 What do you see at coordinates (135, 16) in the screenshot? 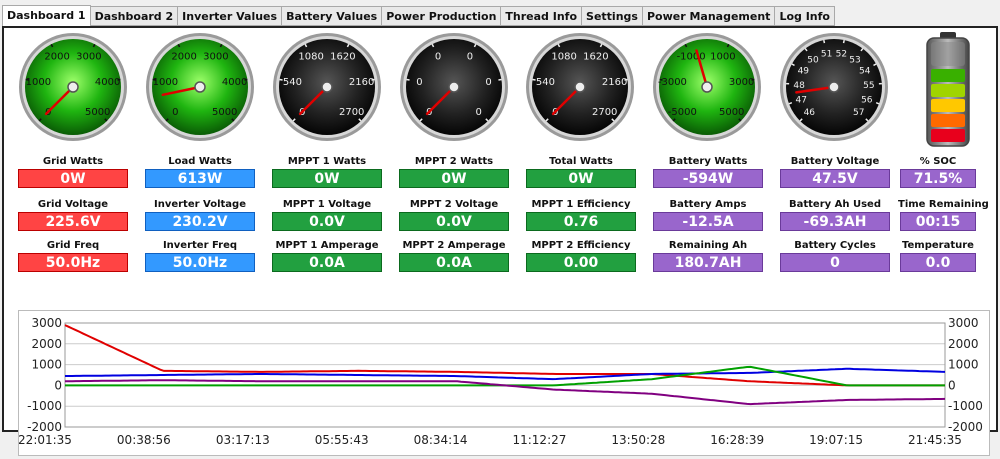
I see `tab-dashboard-2: Dashboard 2` at bounding box center [135, 16].